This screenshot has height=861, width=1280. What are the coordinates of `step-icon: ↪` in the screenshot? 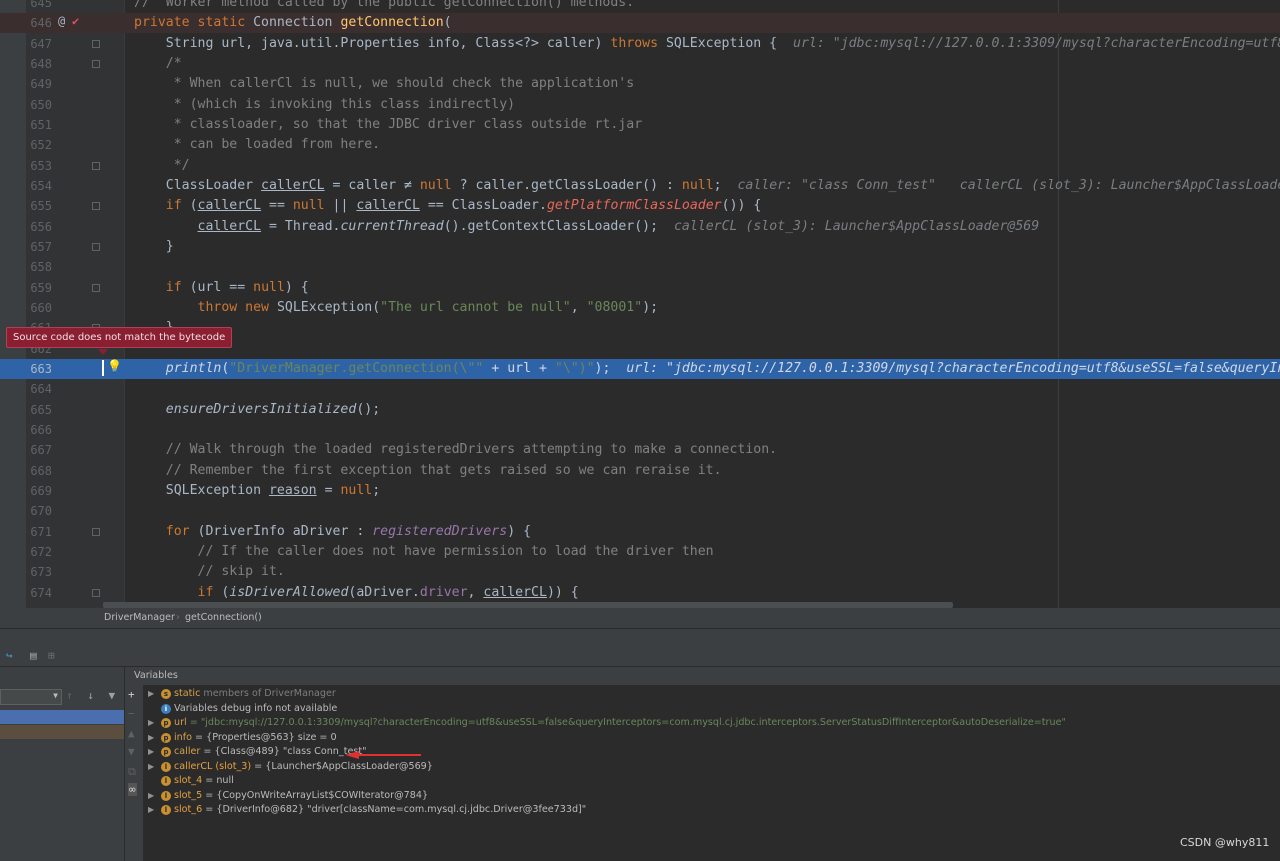 It's located at (9, 655).